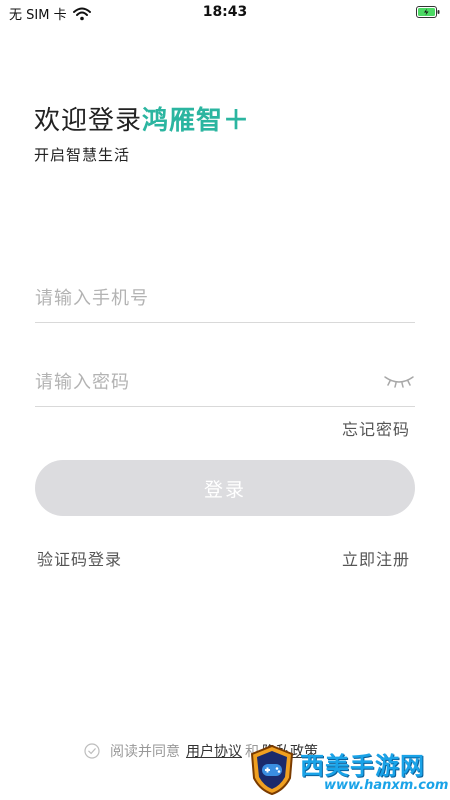 The height and width of the screenshot is (800, 450). I want to click on watermark-name: 西美手游网, so click(362, 766).